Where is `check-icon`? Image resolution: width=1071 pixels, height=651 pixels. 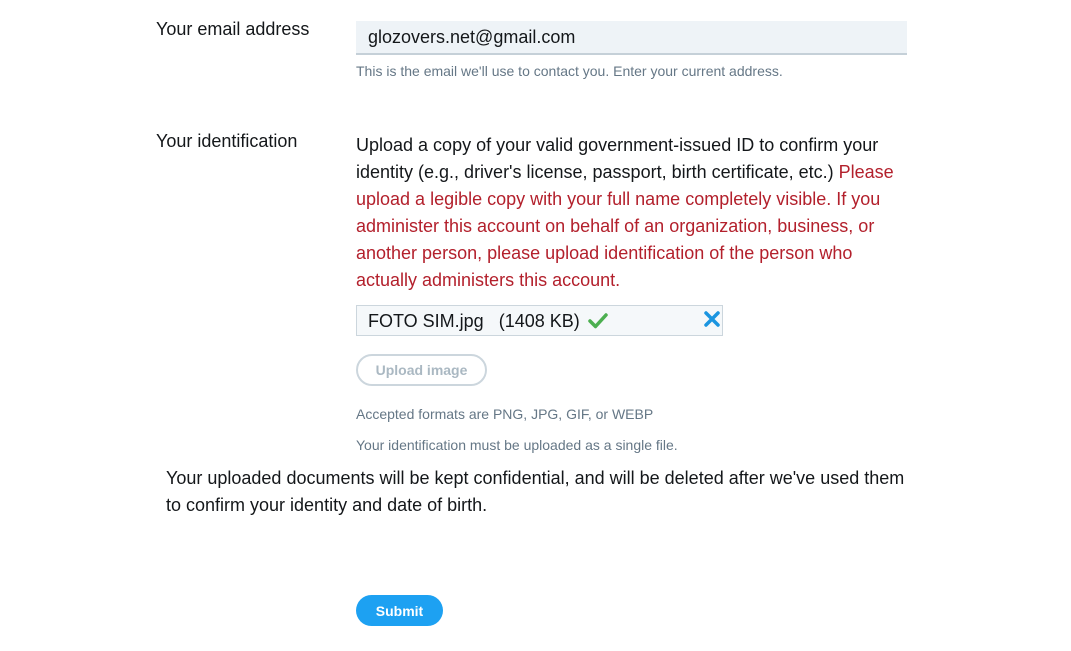
check-icon is located at coordinates (598, 321).